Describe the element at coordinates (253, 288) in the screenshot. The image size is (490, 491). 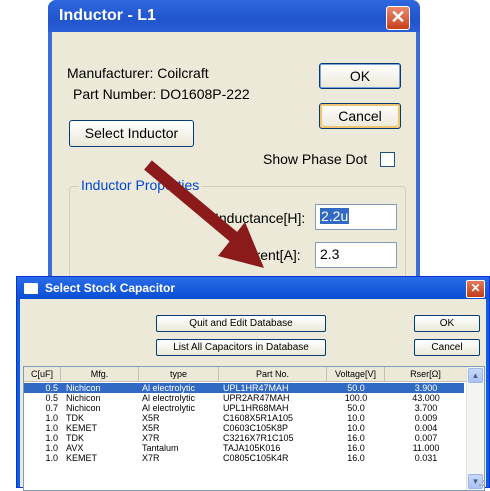
I see `capacitor-title-bar: Select Stock Capacitor ✕` at that location.